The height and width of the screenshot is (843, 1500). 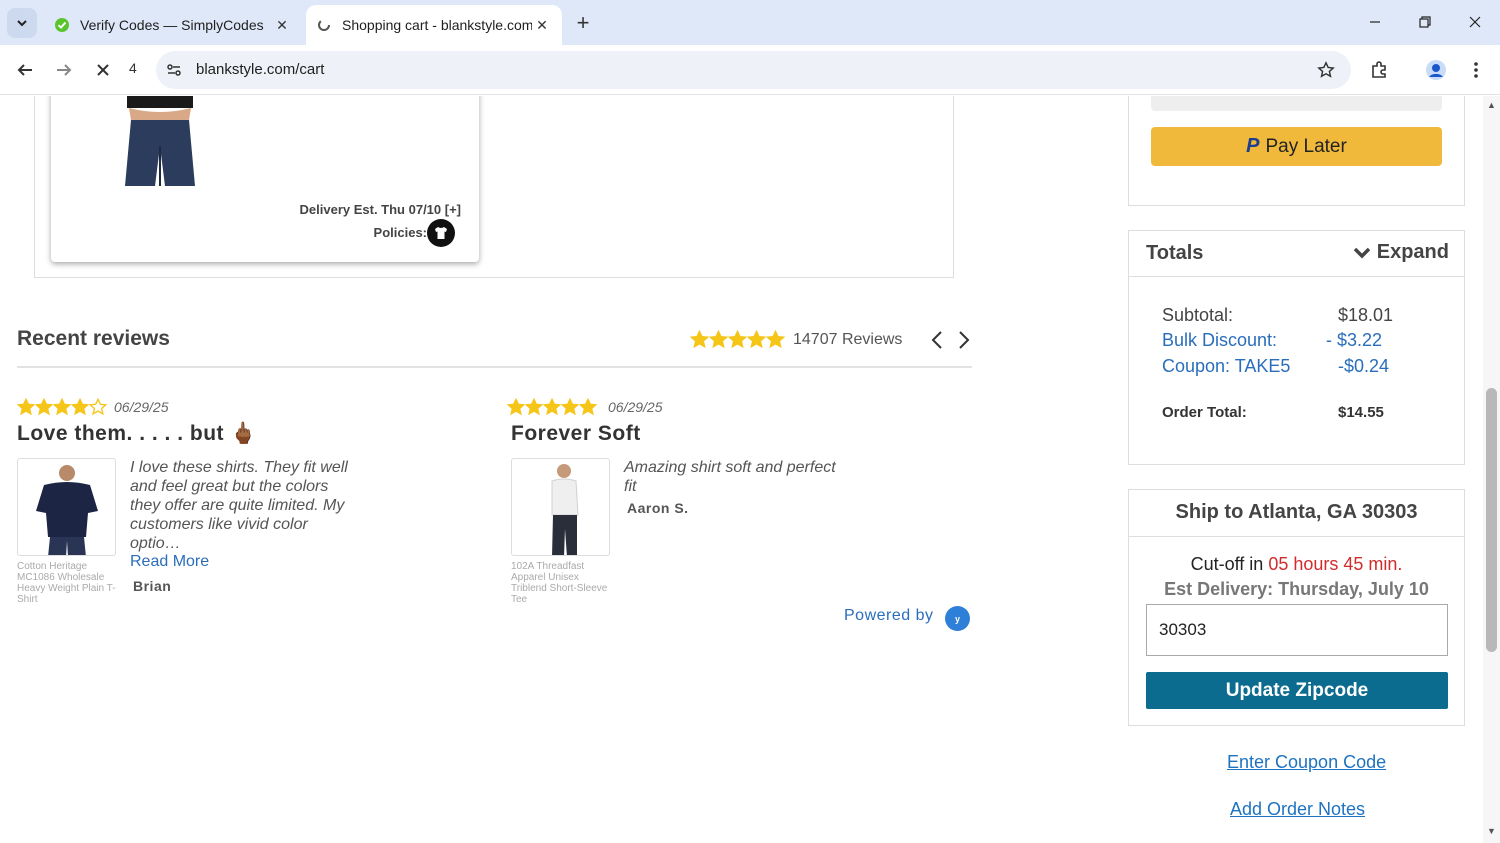 What do you see at coordinates (1375, 22) in the screenshot?
I see `minimize-icon` at bounding box center [1375, 22].